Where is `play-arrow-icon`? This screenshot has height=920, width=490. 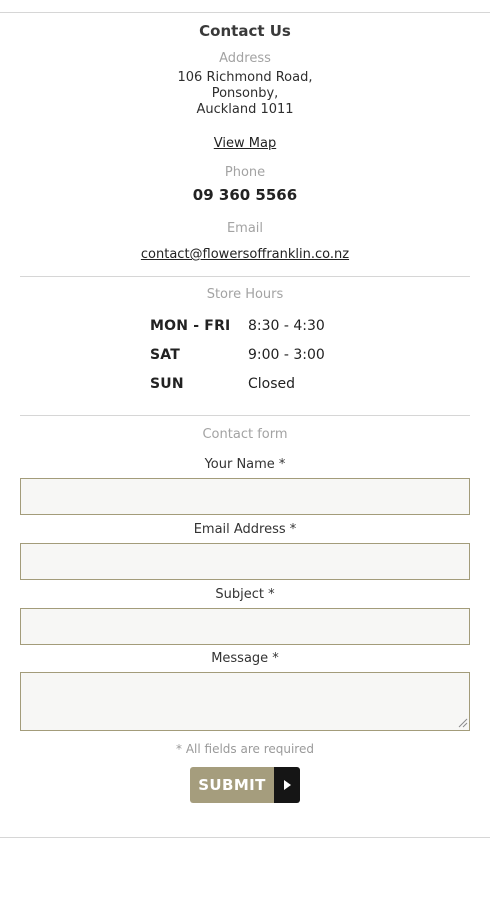 play-arrow-icon is located at coordinates (287, 785).